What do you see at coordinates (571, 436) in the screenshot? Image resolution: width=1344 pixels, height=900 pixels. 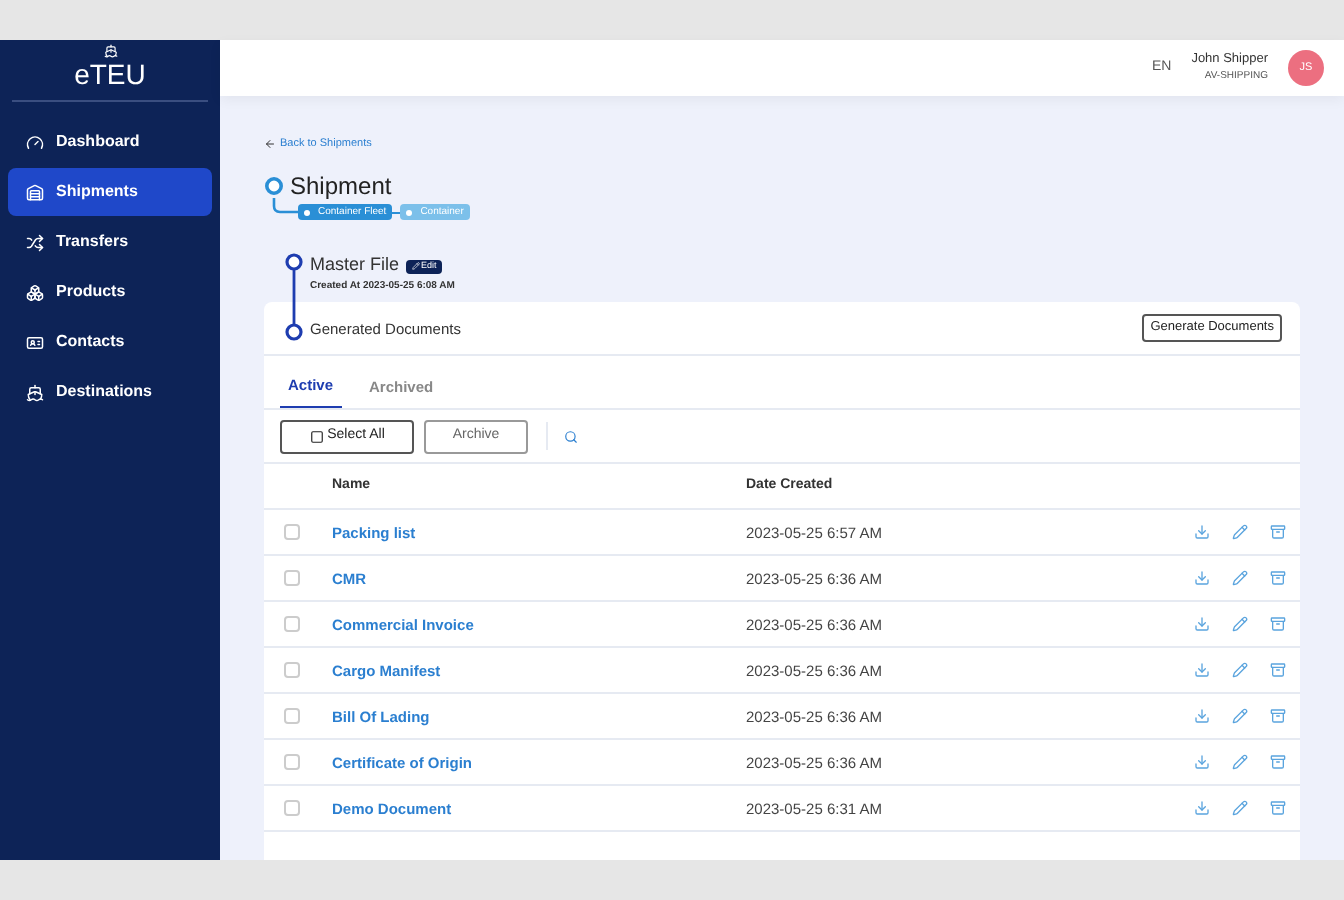 I see `search-icon` at bounding box center [571, 436].